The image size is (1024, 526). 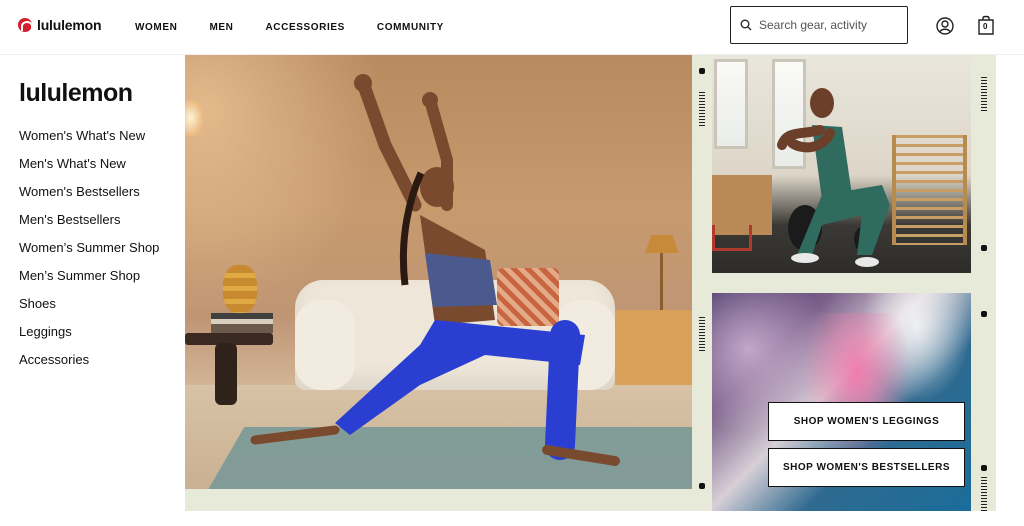 I want to click on sidebar-item-womens-summer-shop: Women’s Summer Shop, so click(x=89, y=254).